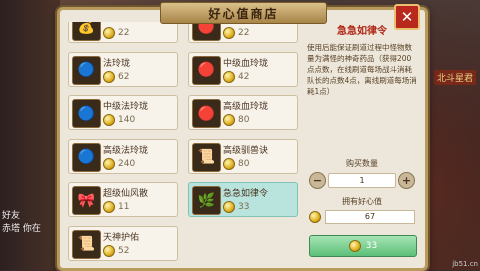 This screenshot has height=271, width=480. Describe the element at coordinates (236, 207) in the screenshot. I see `item-price: 33` at that location.